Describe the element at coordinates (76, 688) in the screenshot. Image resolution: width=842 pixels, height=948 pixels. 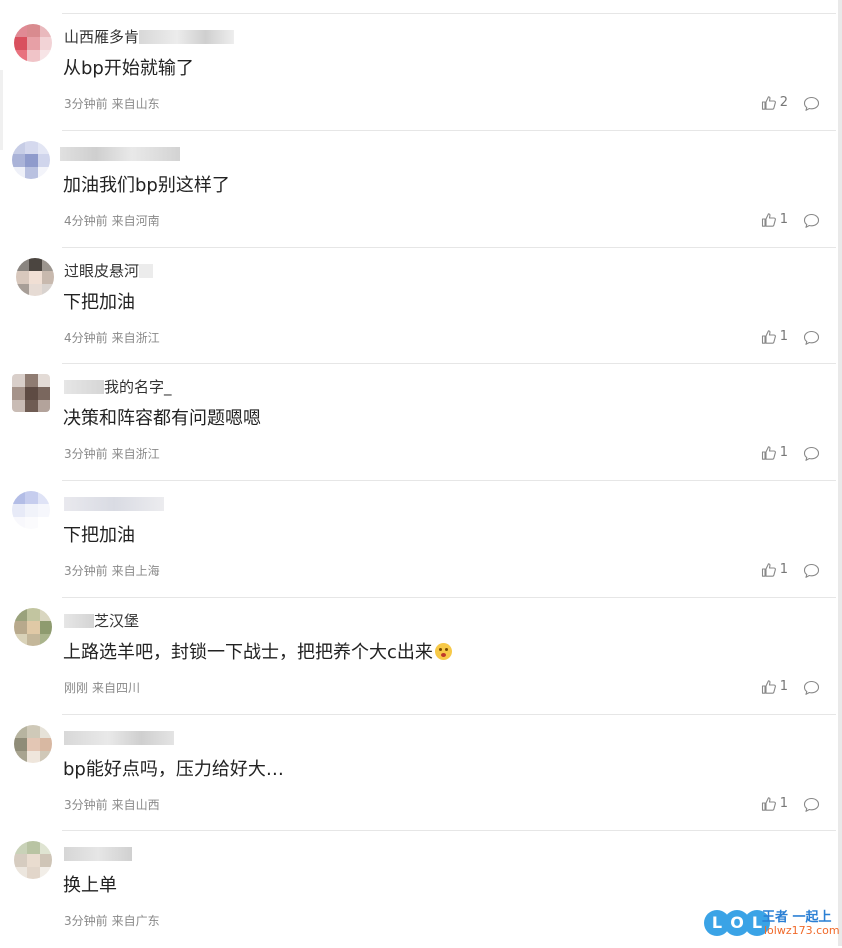
I see `comment-time: 刚刚` at that location.